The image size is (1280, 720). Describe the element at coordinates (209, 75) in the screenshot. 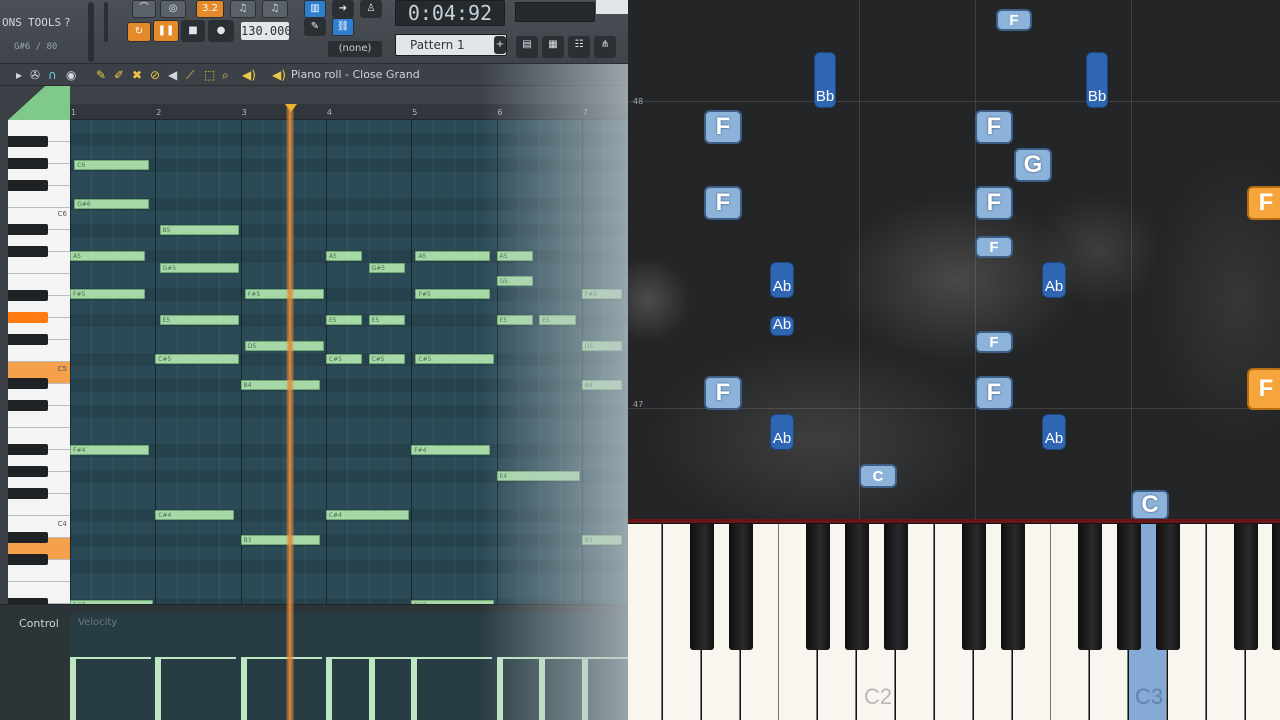

I see `select-tool-icon: ⬚` at that location.